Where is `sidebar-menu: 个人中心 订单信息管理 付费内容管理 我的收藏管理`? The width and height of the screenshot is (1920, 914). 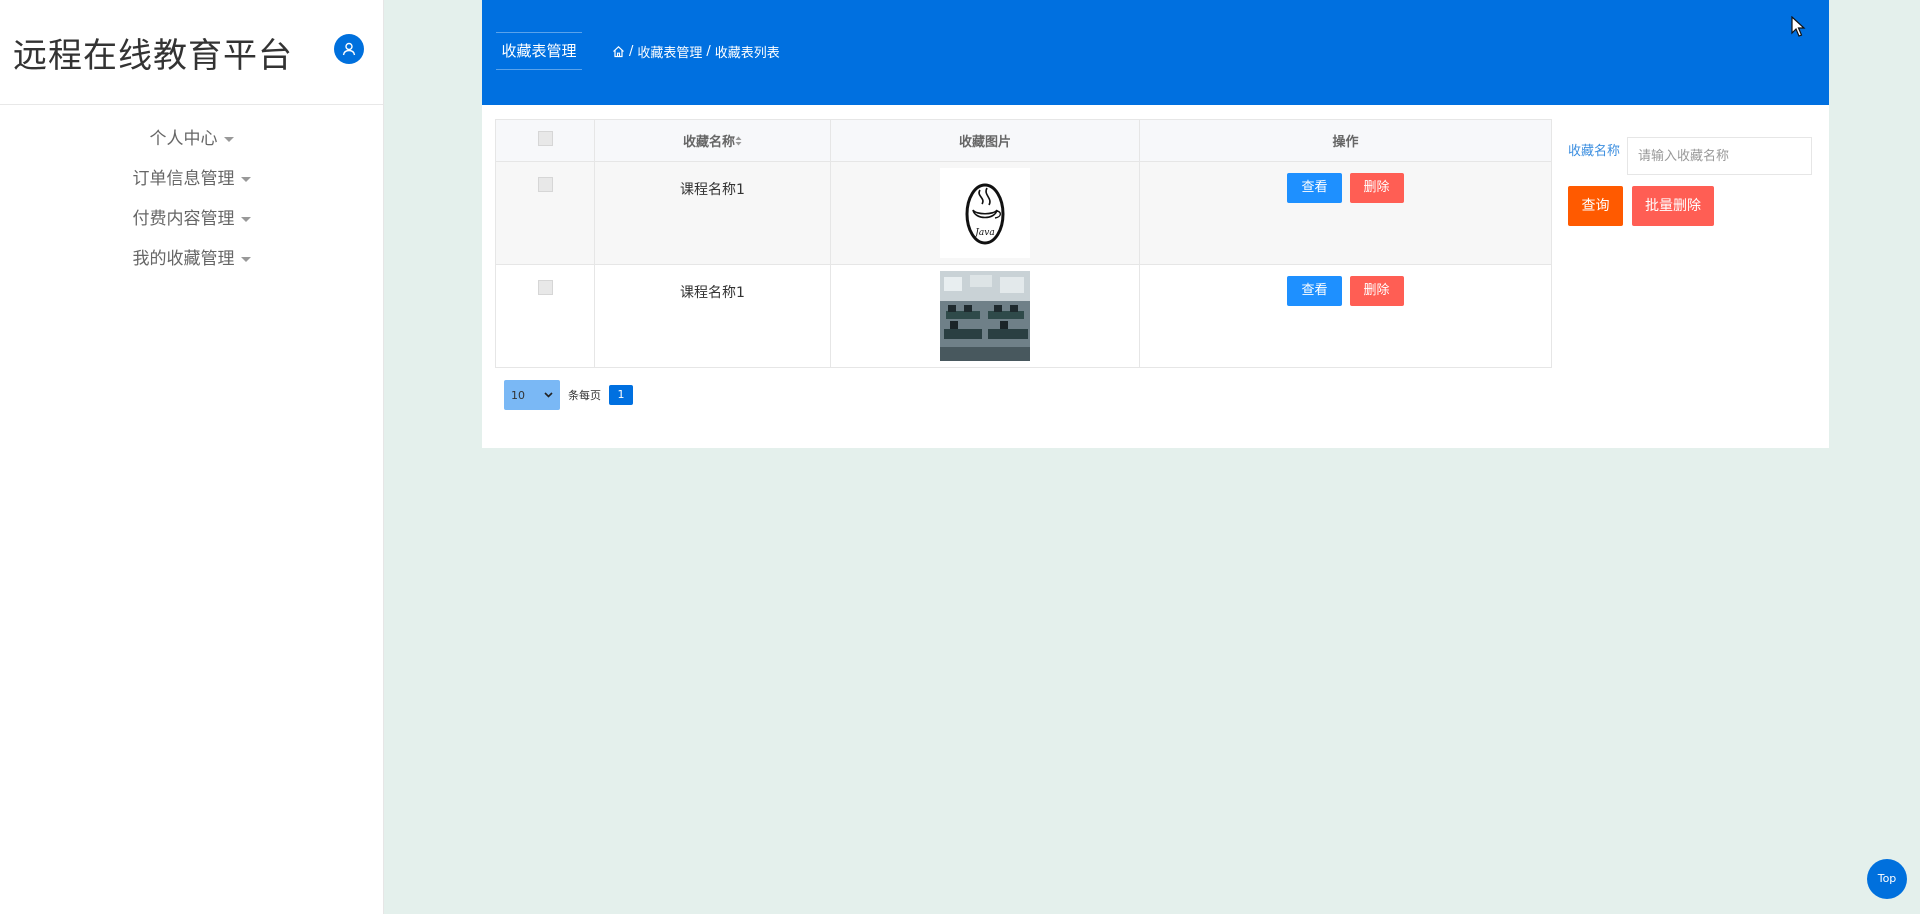
sidebar-menu: 个人中心 订单信息管理 付费内容管理 我的收藏管理 is located at coordinates (191, 199).